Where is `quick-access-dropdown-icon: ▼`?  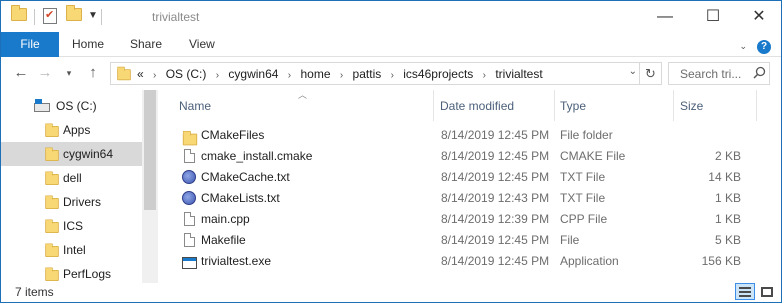 quick-access-dropdown-icon: ▼ is located at coordinates (93, 15).